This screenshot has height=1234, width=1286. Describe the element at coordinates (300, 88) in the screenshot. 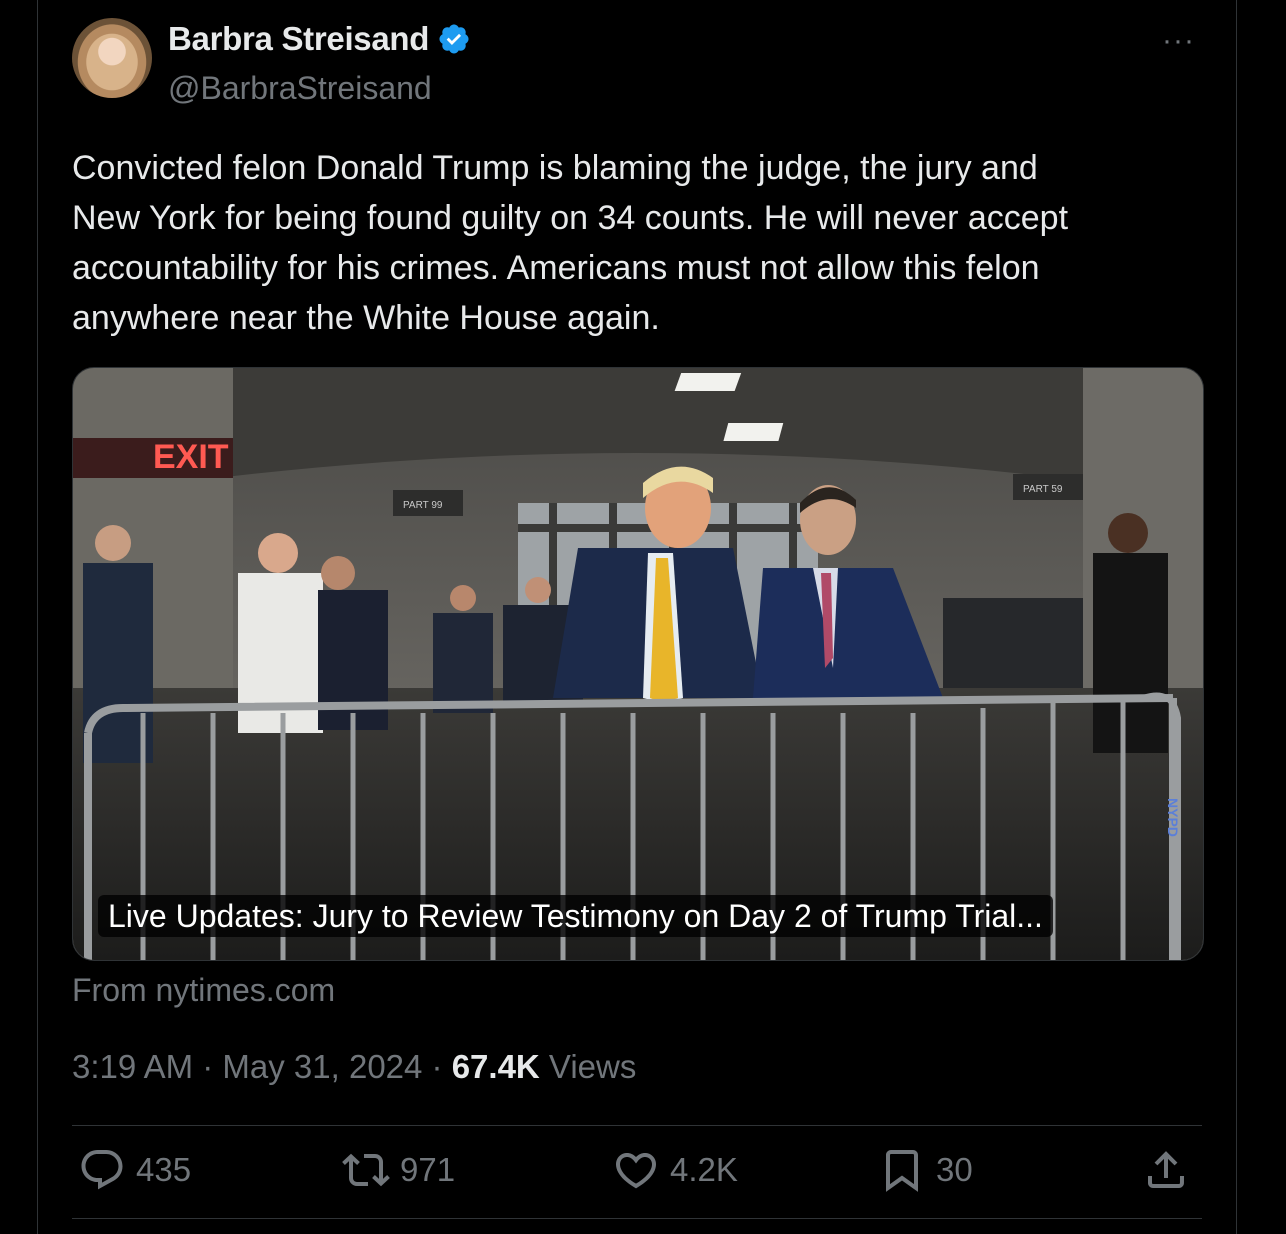

I see `author-handle: @BarbraStreisand` at that location.